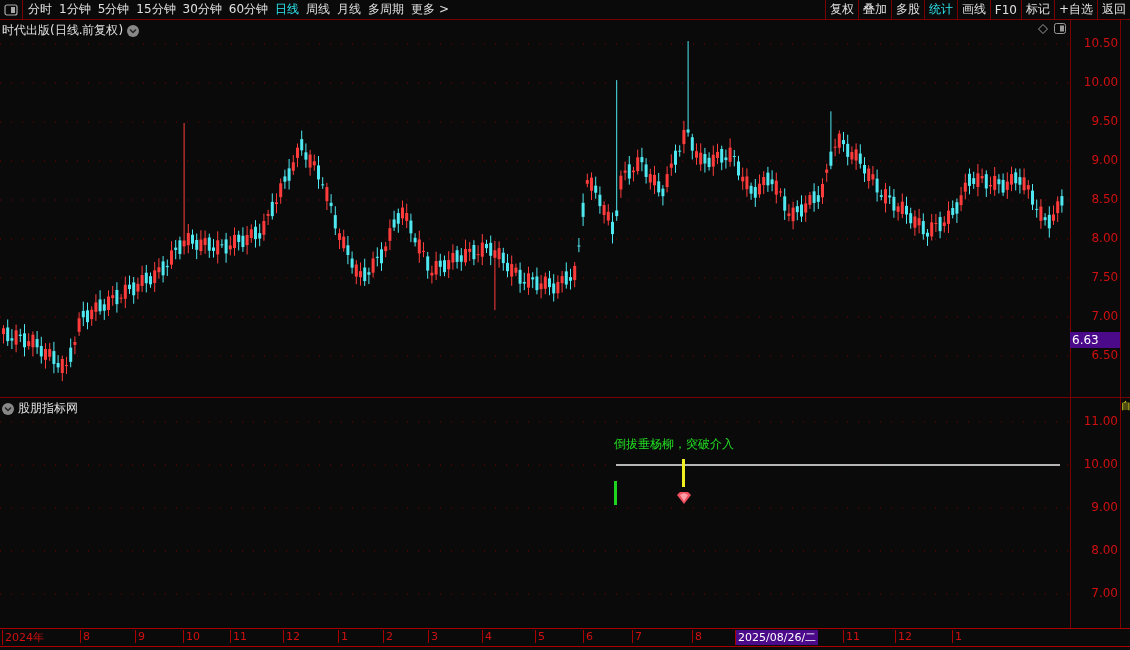  I want to click on date-axis-label: 6, so click(589, 636).